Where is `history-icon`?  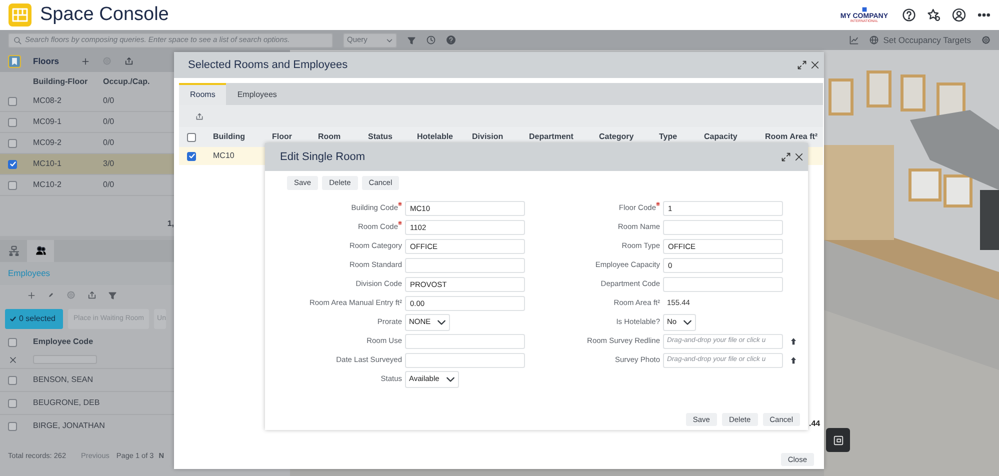 history-icon is located at coordinates (431, 40).